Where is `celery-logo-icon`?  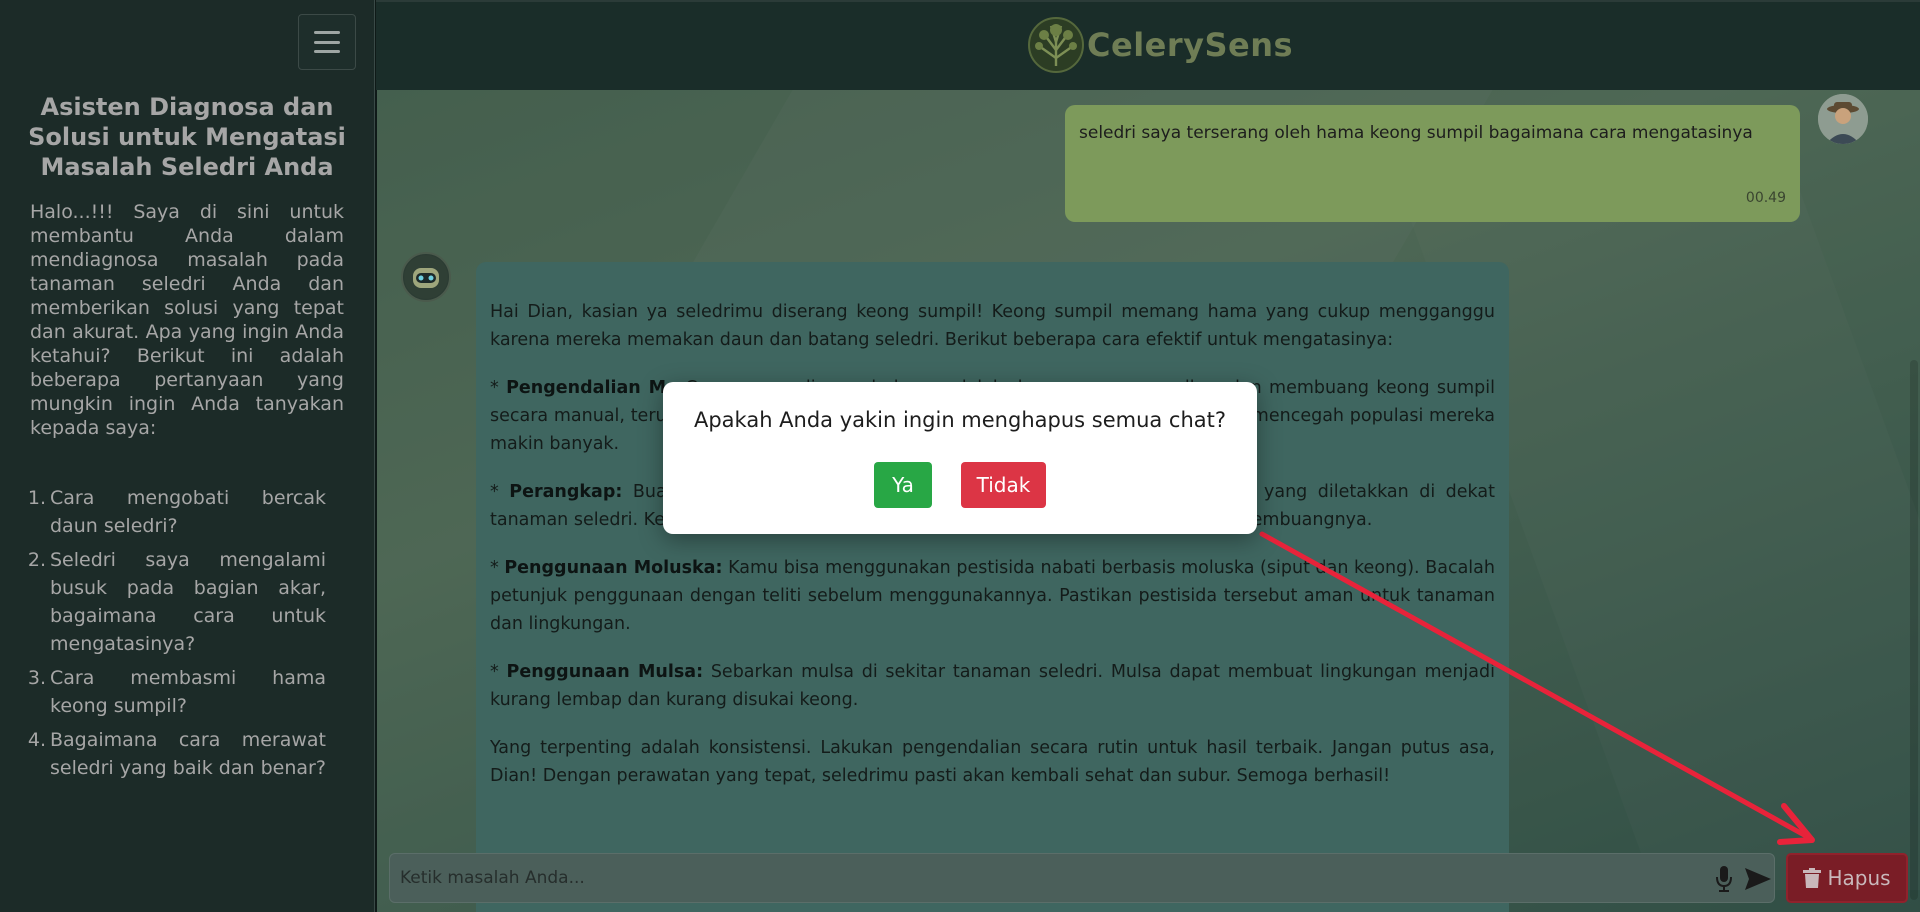
celery-logo-icon is located at coordinates (1056, 45).